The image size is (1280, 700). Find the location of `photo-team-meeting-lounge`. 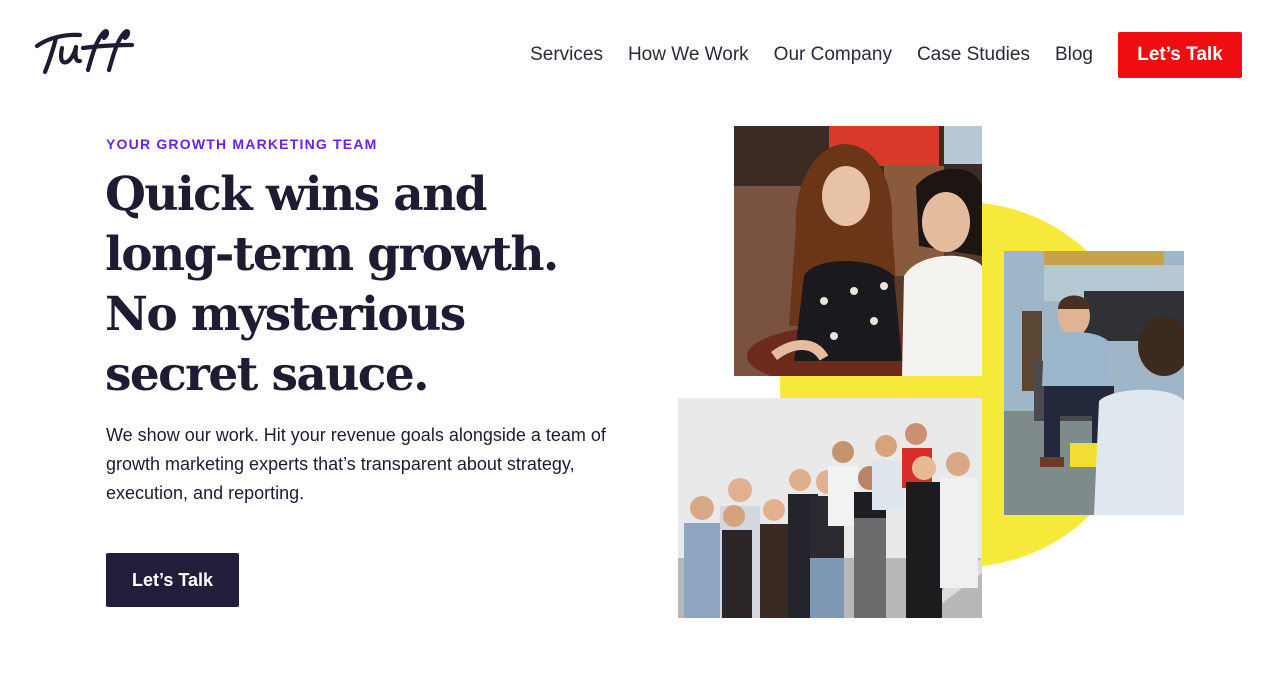

photo-team-meeting-lounge is located at coordinates (1094, 383).